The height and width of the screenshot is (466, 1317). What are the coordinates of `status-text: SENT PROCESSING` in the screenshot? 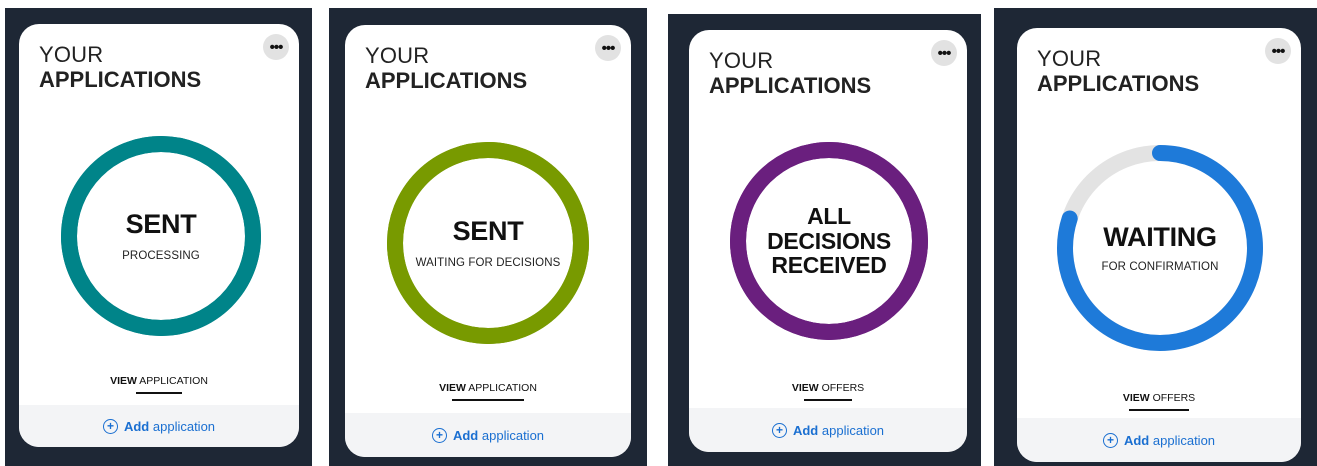 It's located at (161, 236).